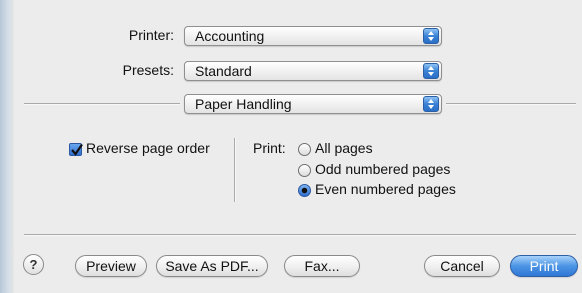  I want to click on printer-popup: Accounting, so click(313, 36).